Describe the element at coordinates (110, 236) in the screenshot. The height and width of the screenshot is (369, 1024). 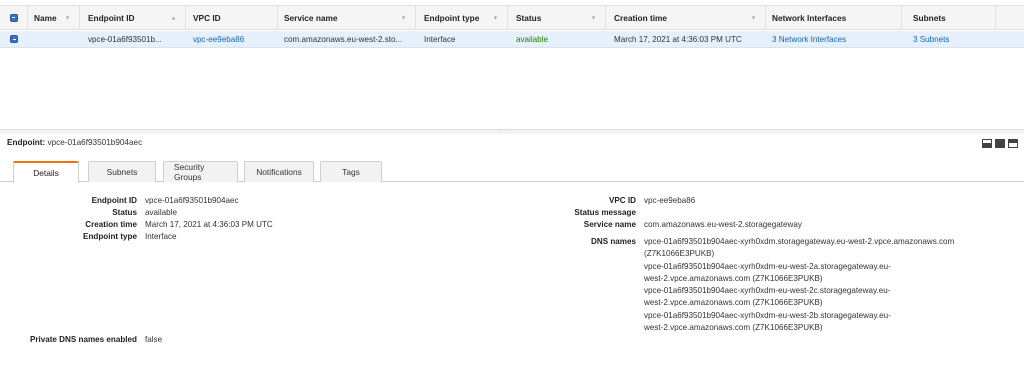
I see `prop-label: Endpoint type` at that location.